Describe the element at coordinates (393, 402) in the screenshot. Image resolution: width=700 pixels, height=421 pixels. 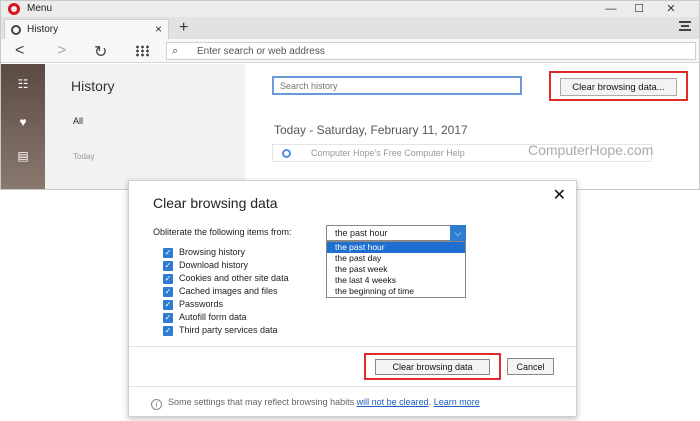
I see `will-not-be-cleared-link: will not be cleared` at that location.